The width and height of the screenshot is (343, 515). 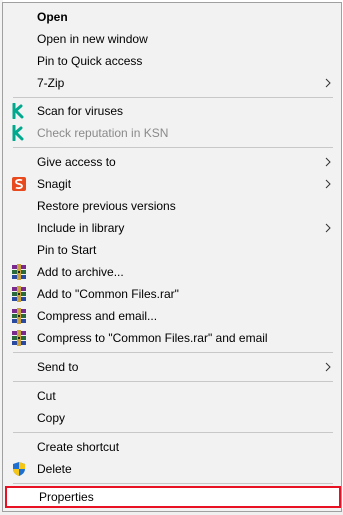 What do you see at coordinates (92, 39) in the screenshot?
I see `menu-item-label: Open in new window` at bounding box center [92, 39].